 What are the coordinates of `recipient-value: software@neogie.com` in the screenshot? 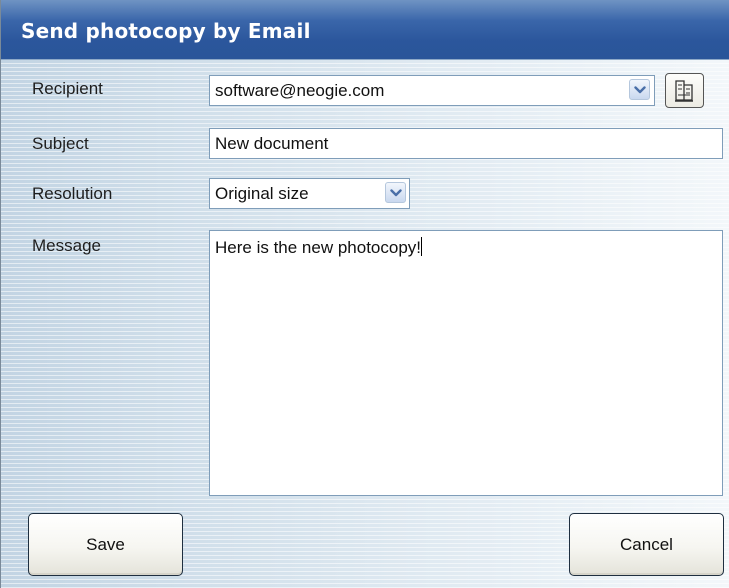 It's located at (300, 90).